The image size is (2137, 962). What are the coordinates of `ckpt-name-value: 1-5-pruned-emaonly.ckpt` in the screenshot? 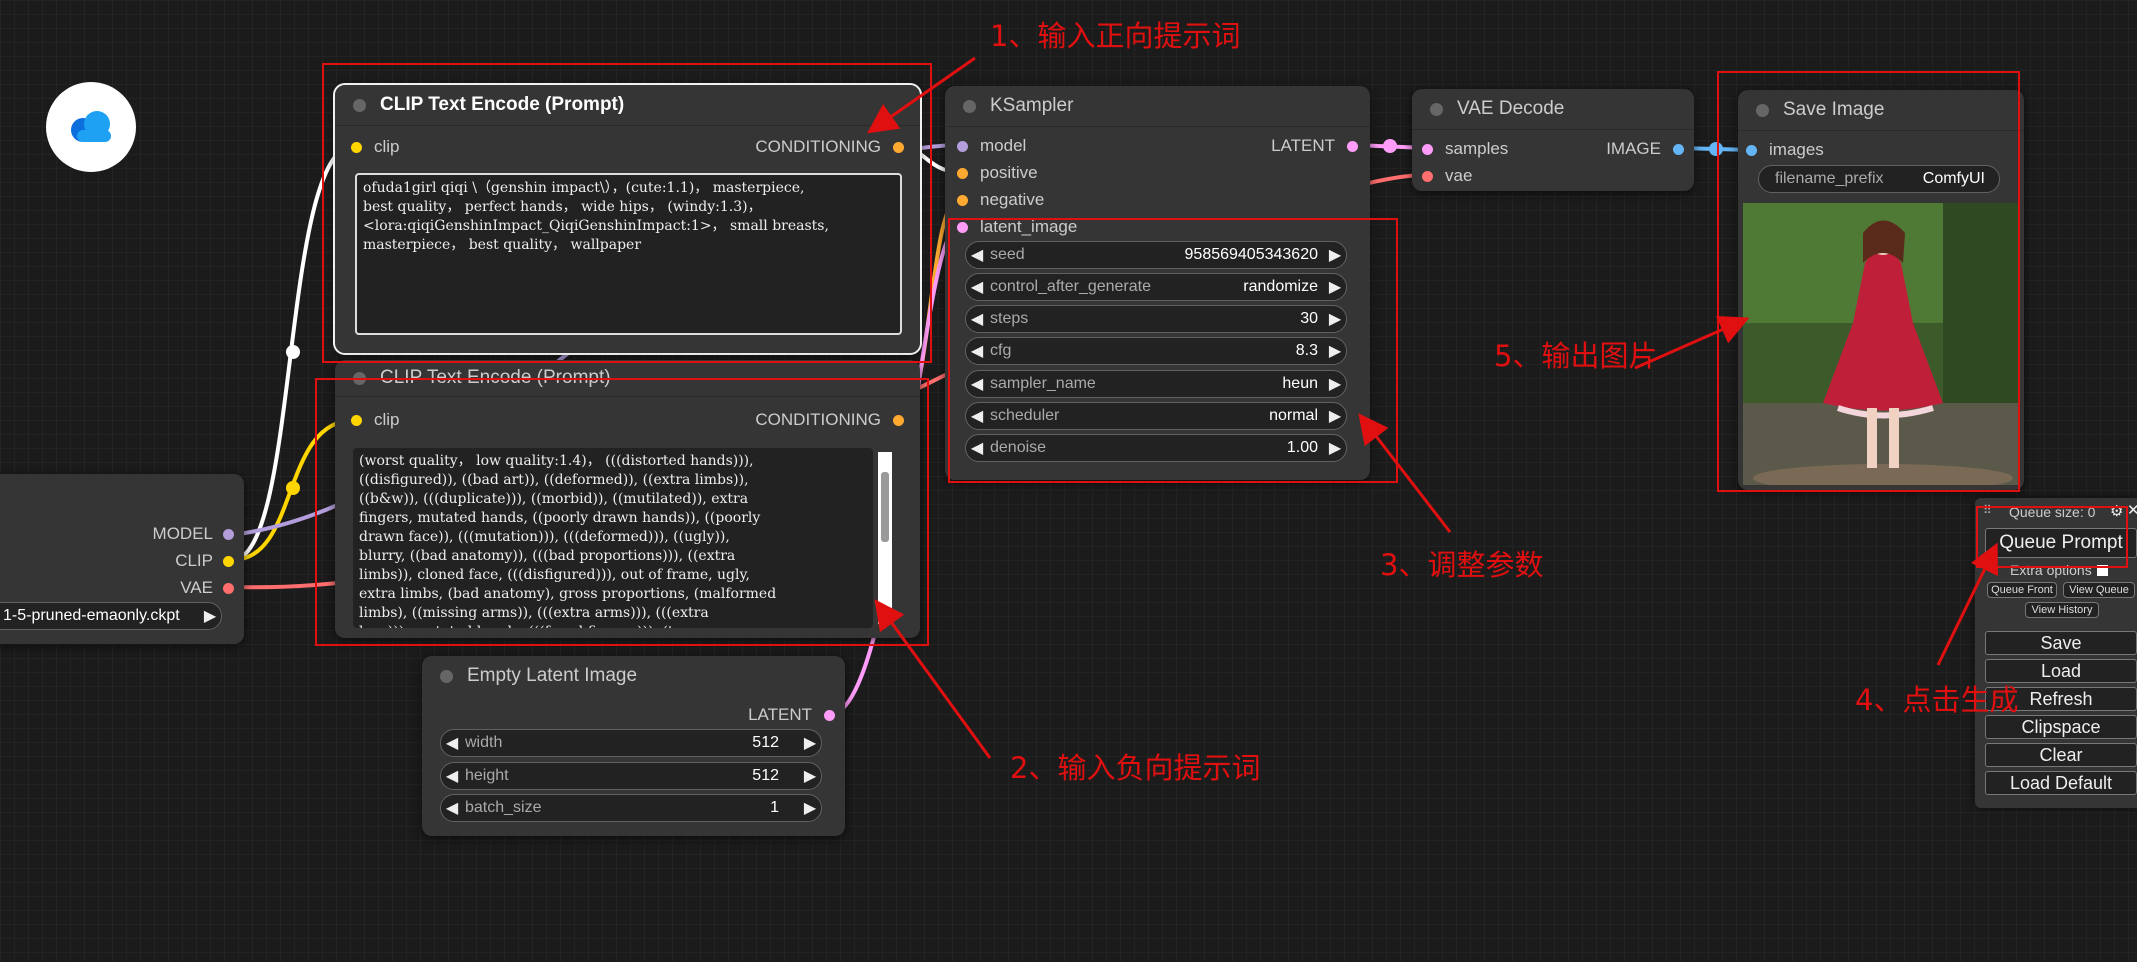 It's located at (91, 615).